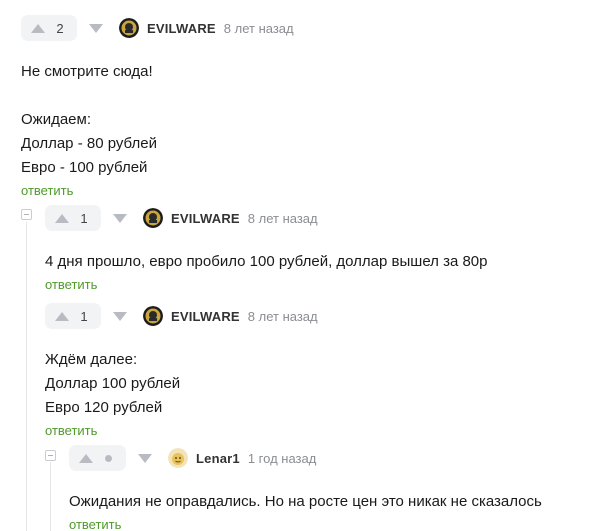 Image resolution: width=610 pixels, height=531 pixels. Describe the element at coordinates (113, 383) in the screenshot. I see `comment-line: Доллар 100 рублей` at that location.